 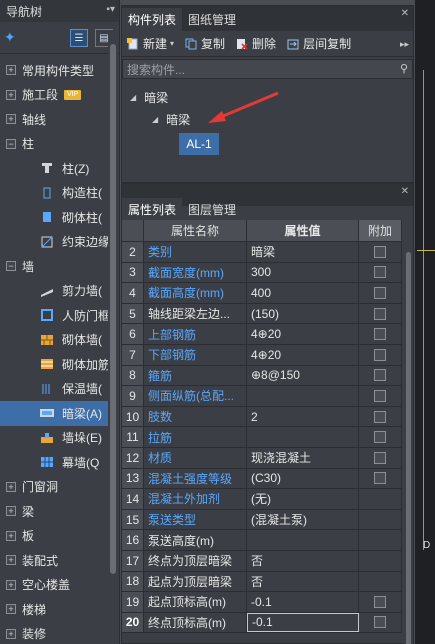 I want to click on property-row: 6 上部钢筋 4⊕20, so click(x=262, y=334).